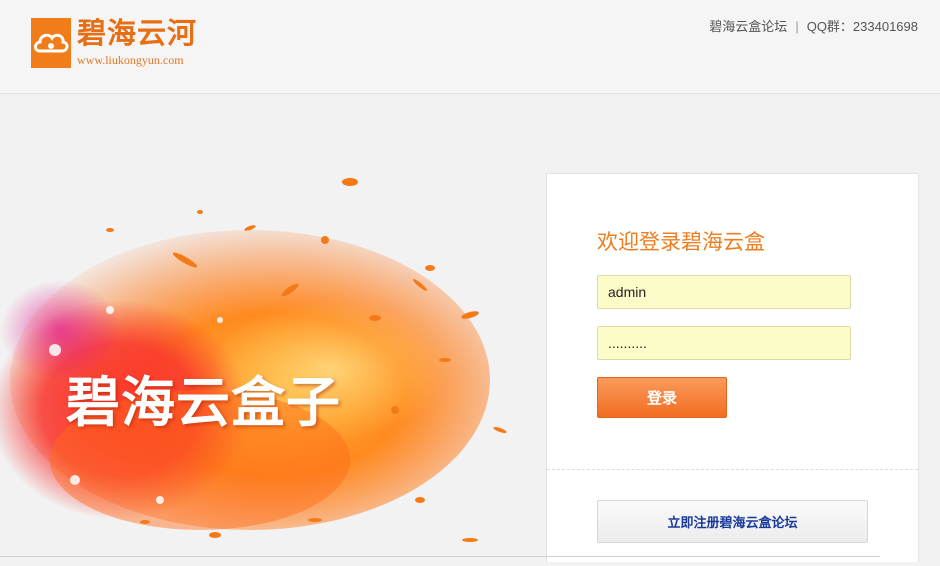 The height and width of the screenshot is (566, 940). What do you see at coordinates (862, 26) in the screenshot?
I see `qq-group-text: QQ群：233401698` at bounding box center [862, 26].